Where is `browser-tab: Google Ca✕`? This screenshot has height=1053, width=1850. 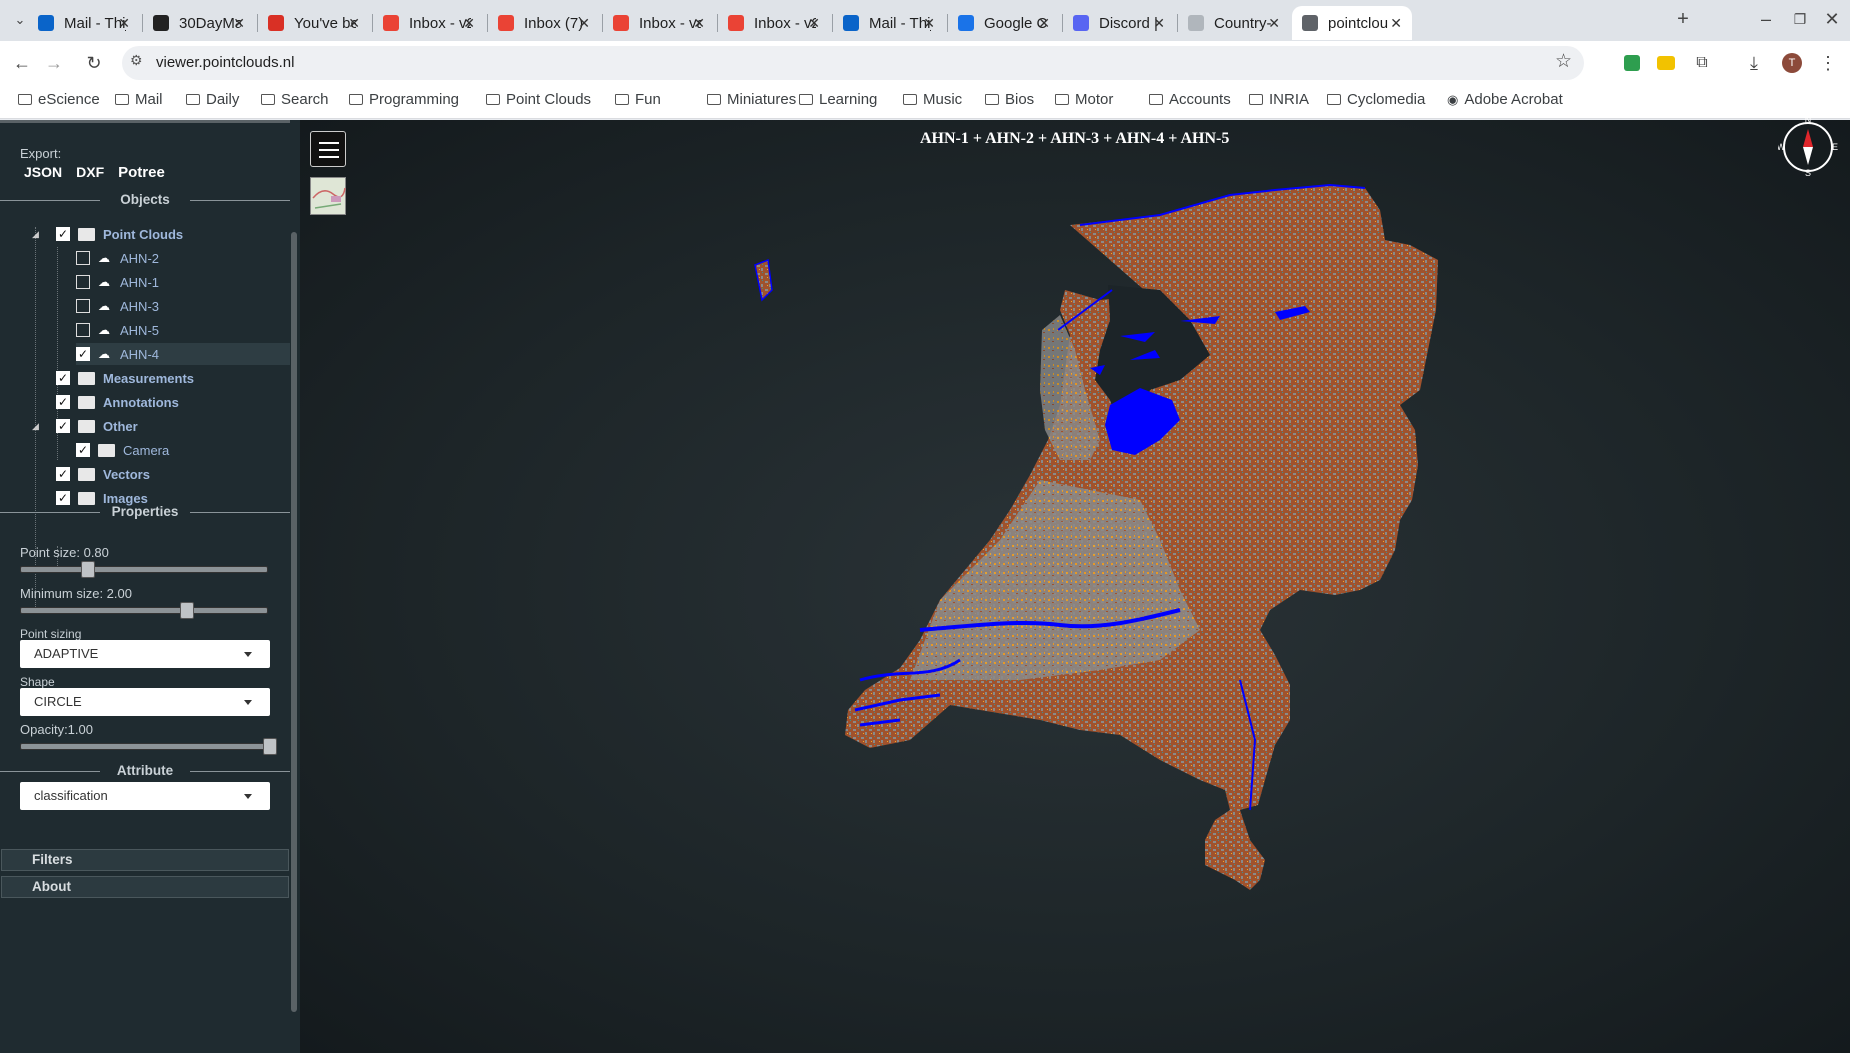 browser-tab: Google Ca✕ is located at coordinates (1004, 23).